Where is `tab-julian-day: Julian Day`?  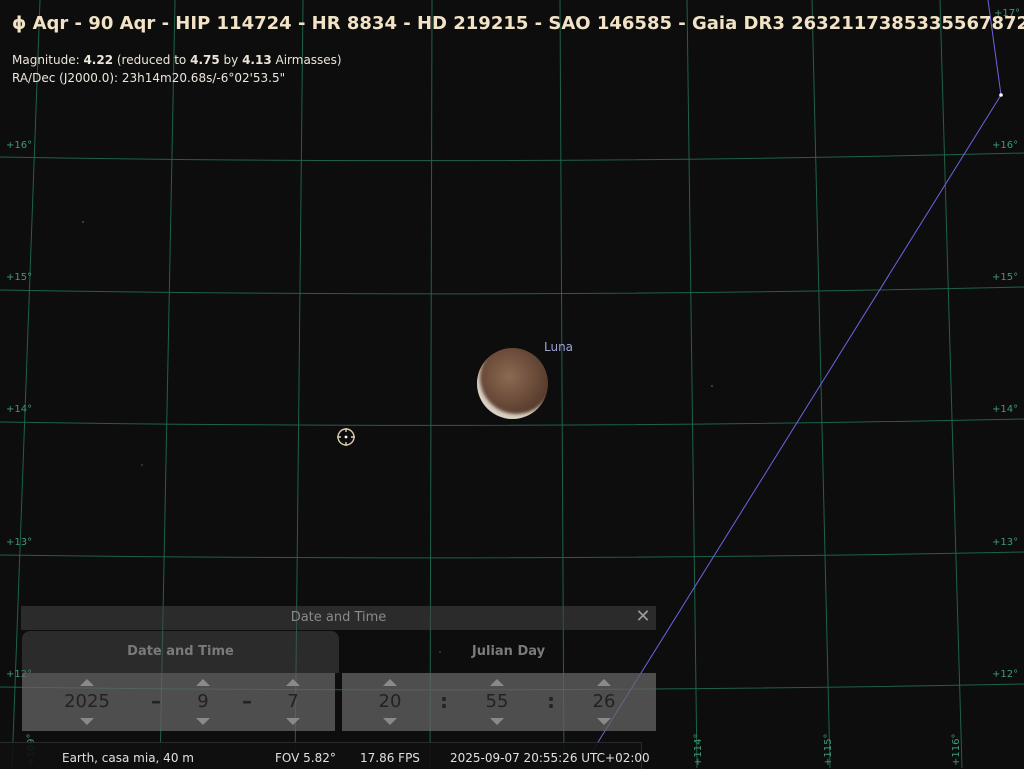 tab-julian-day: Julian Day is located at coordinates (508, 652).